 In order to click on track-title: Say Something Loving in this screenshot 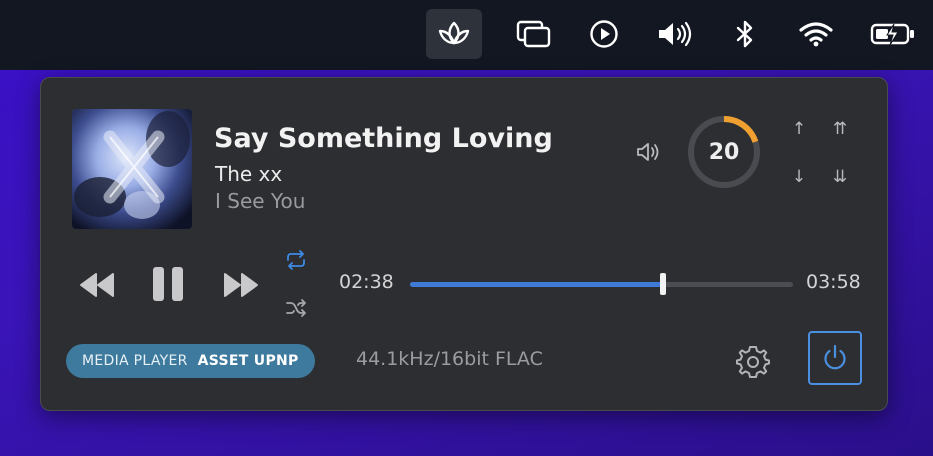, I will do `click(383, 138)`.